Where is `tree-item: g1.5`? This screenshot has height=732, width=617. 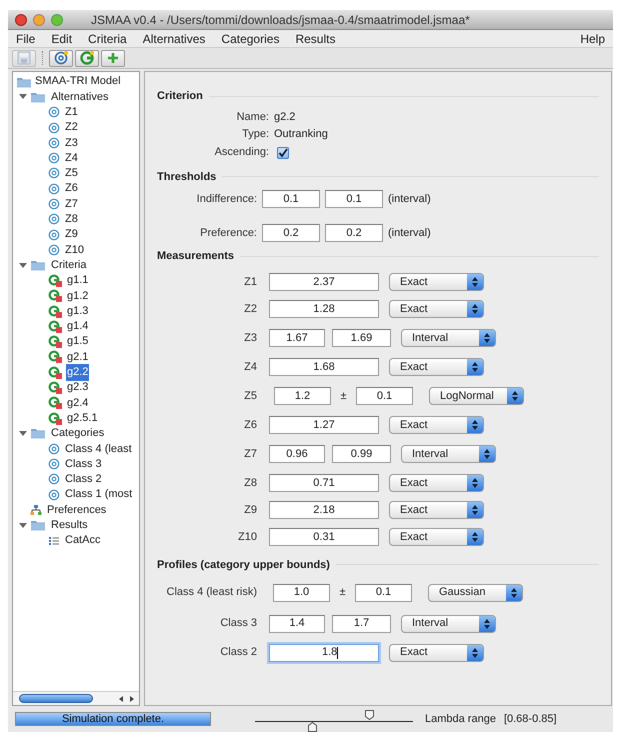
tree-item: g1.5 is located at coordinates (78, 341).